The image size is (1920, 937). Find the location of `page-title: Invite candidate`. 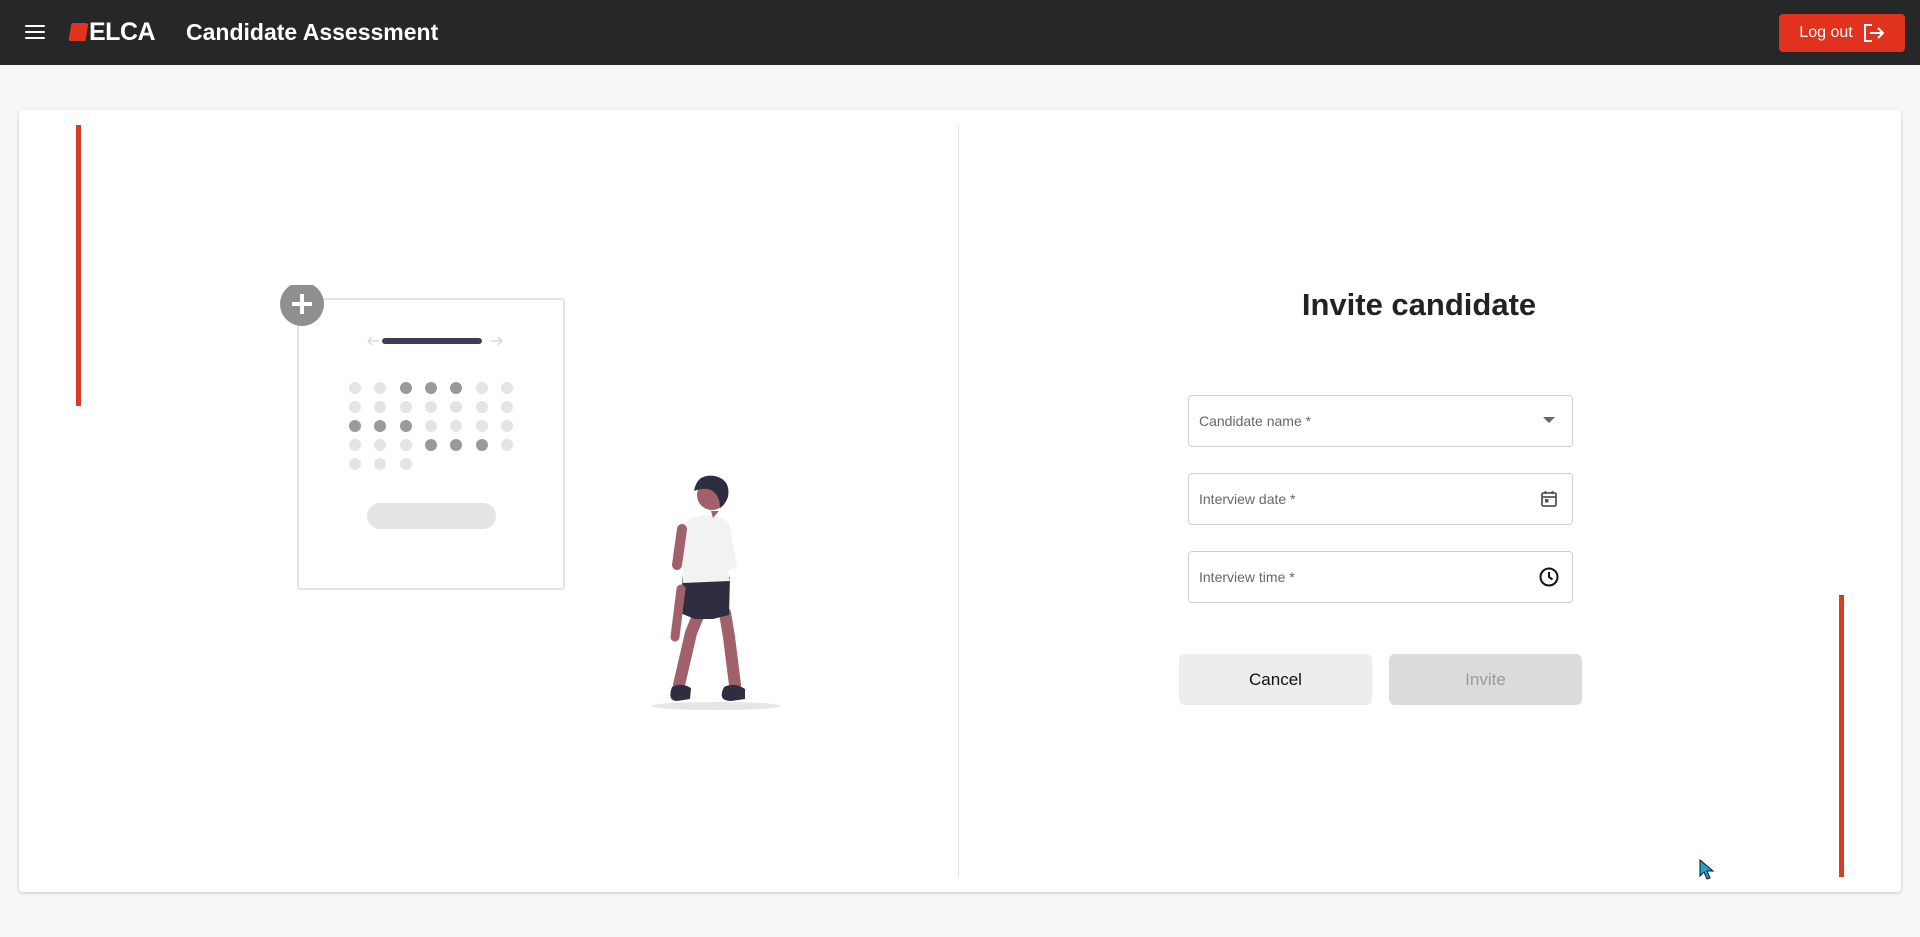

page-title: Invite candidate is located at coordinates (1419, 304).